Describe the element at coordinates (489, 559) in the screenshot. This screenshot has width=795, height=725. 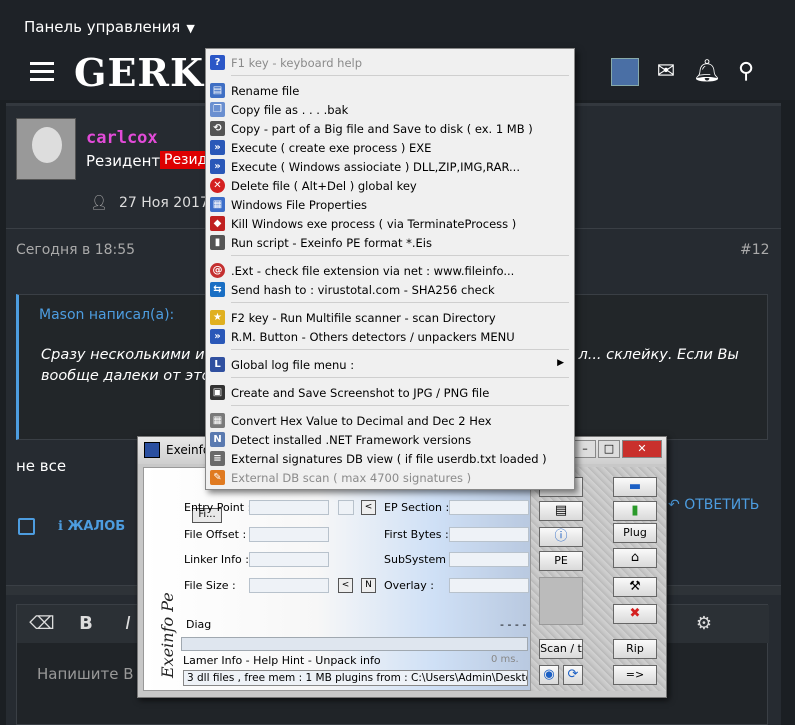
I see `subsystem-field` at that location.